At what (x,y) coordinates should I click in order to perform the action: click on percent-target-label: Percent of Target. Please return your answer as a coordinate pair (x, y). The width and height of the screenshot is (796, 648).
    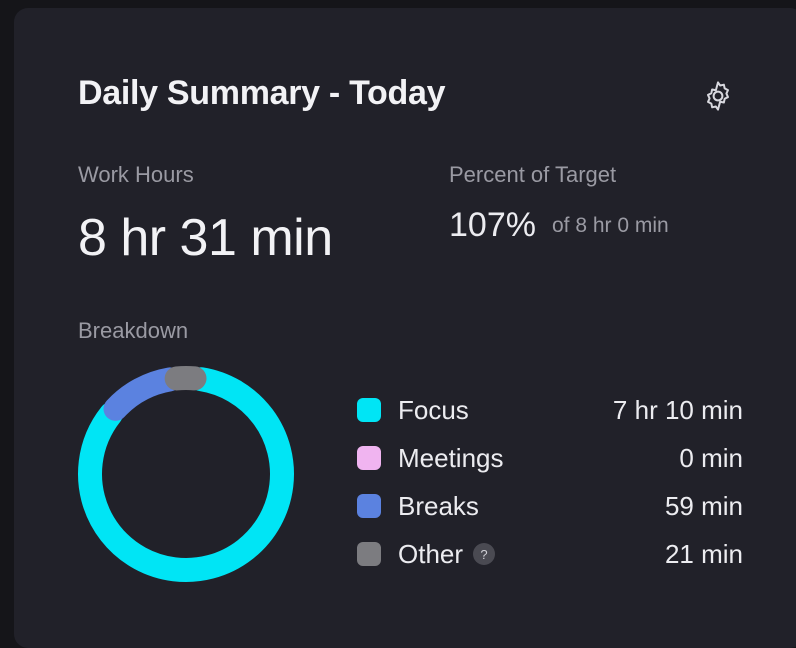
    Looking at the image, I should click on (533, 174).